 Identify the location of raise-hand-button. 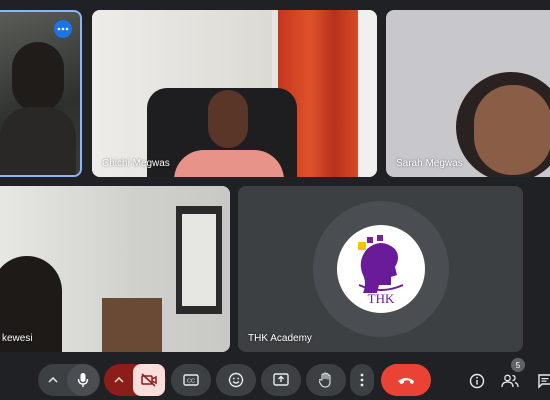
(326, 380).